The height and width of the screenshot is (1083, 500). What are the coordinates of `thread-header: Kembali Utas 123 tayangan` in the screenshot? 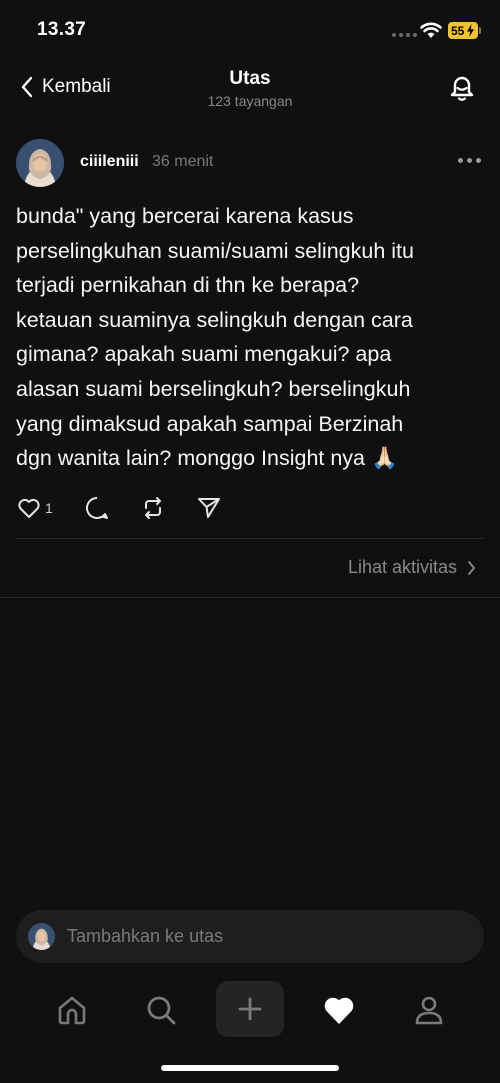 It's located at (250, 91).